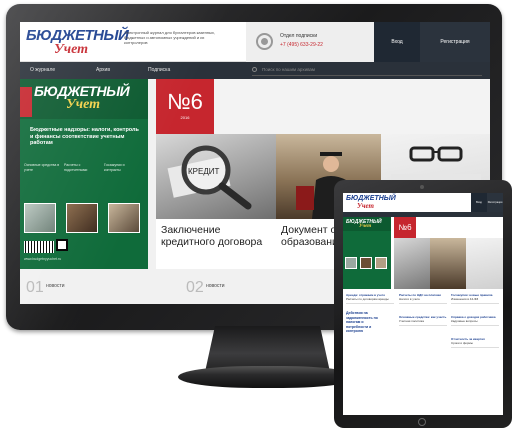  What do you see at coordinates (367, 70) in the screenshot?
I see `search-input: Поиск по нашим архивам` at bounding box center [367, 70].